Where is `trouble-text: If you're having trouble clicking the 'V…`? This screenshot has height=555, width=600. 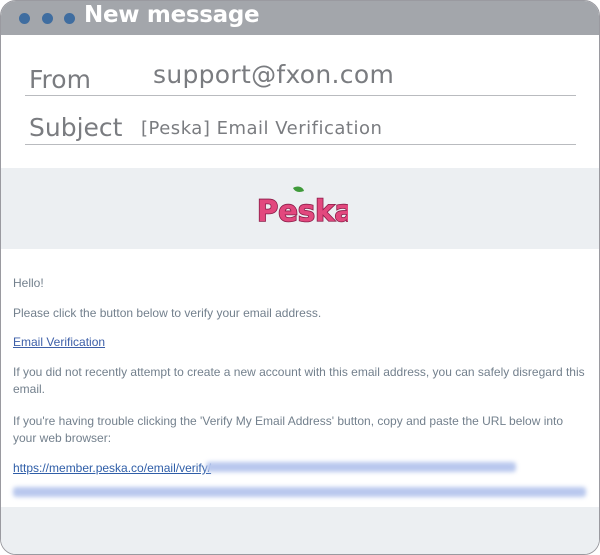 trouble-text: If you're having trouble clicking the 'V… is located at coordinates (288, 429).